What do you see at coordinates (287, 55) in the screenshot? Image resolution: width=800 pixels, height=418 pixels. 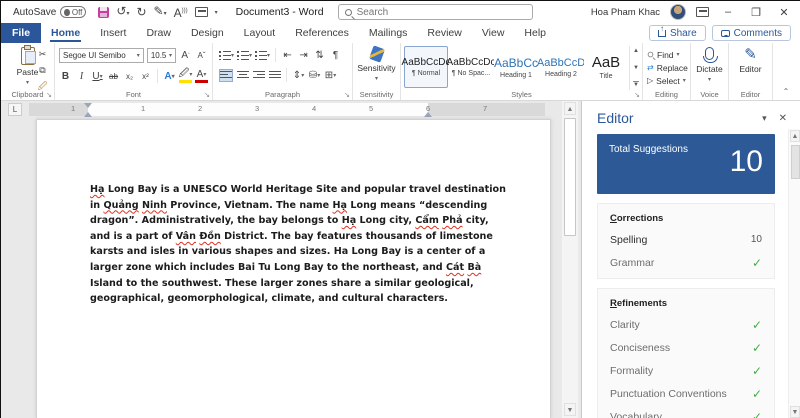 I see `decrease-indent-icon: ⇤` at bounding box center [287, 55].